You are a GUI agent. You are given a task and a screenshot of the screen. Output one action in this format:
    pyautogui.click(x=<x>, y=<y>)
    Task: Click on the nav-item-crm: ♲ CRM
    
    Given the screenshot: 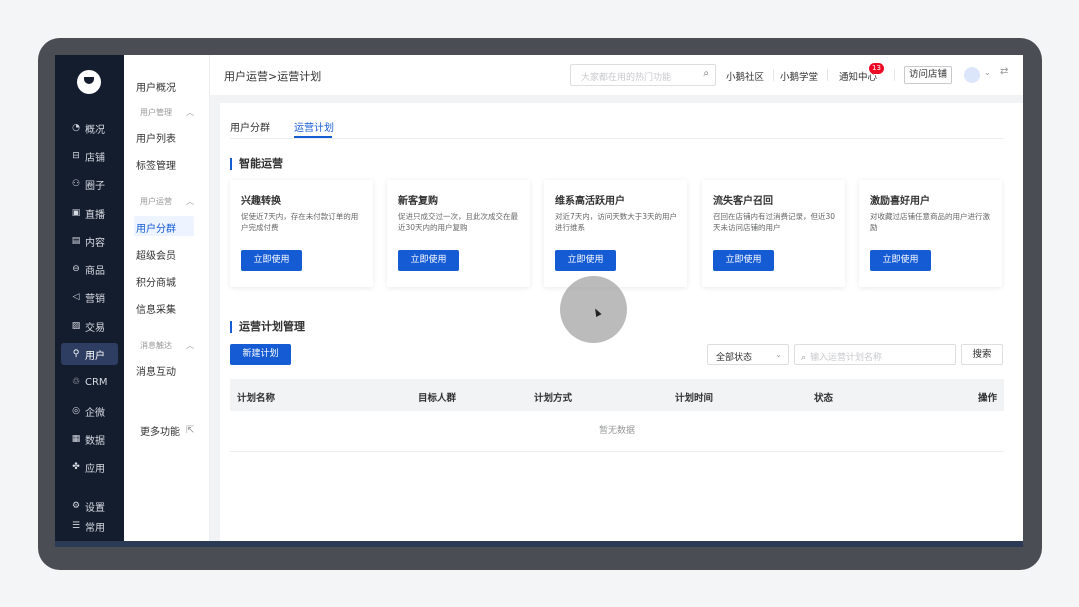 What is the action you would take?
    pyautogui.click(x=89, y=382)
    